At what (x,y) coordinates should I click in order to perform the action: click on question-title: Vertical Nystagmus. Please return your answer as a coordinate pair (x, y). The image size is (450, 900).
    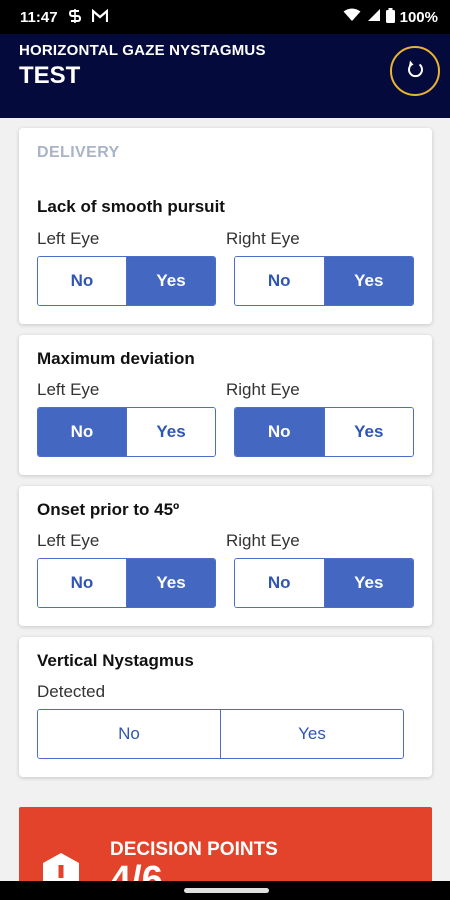
    Looking at the image, I should click on (115, 660).